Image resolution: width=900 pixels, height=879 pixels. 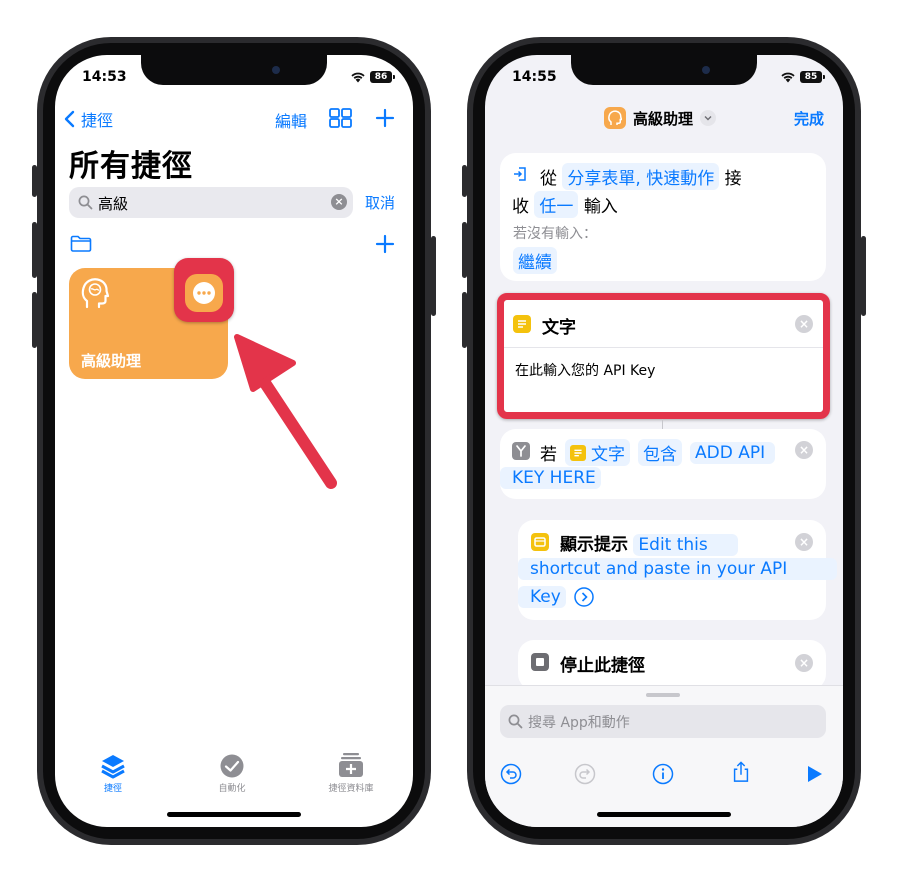 What do you see at coordinates (663, 695) in the screenshot?
I see `sheet-grabber` at bounding box center [663, 695].